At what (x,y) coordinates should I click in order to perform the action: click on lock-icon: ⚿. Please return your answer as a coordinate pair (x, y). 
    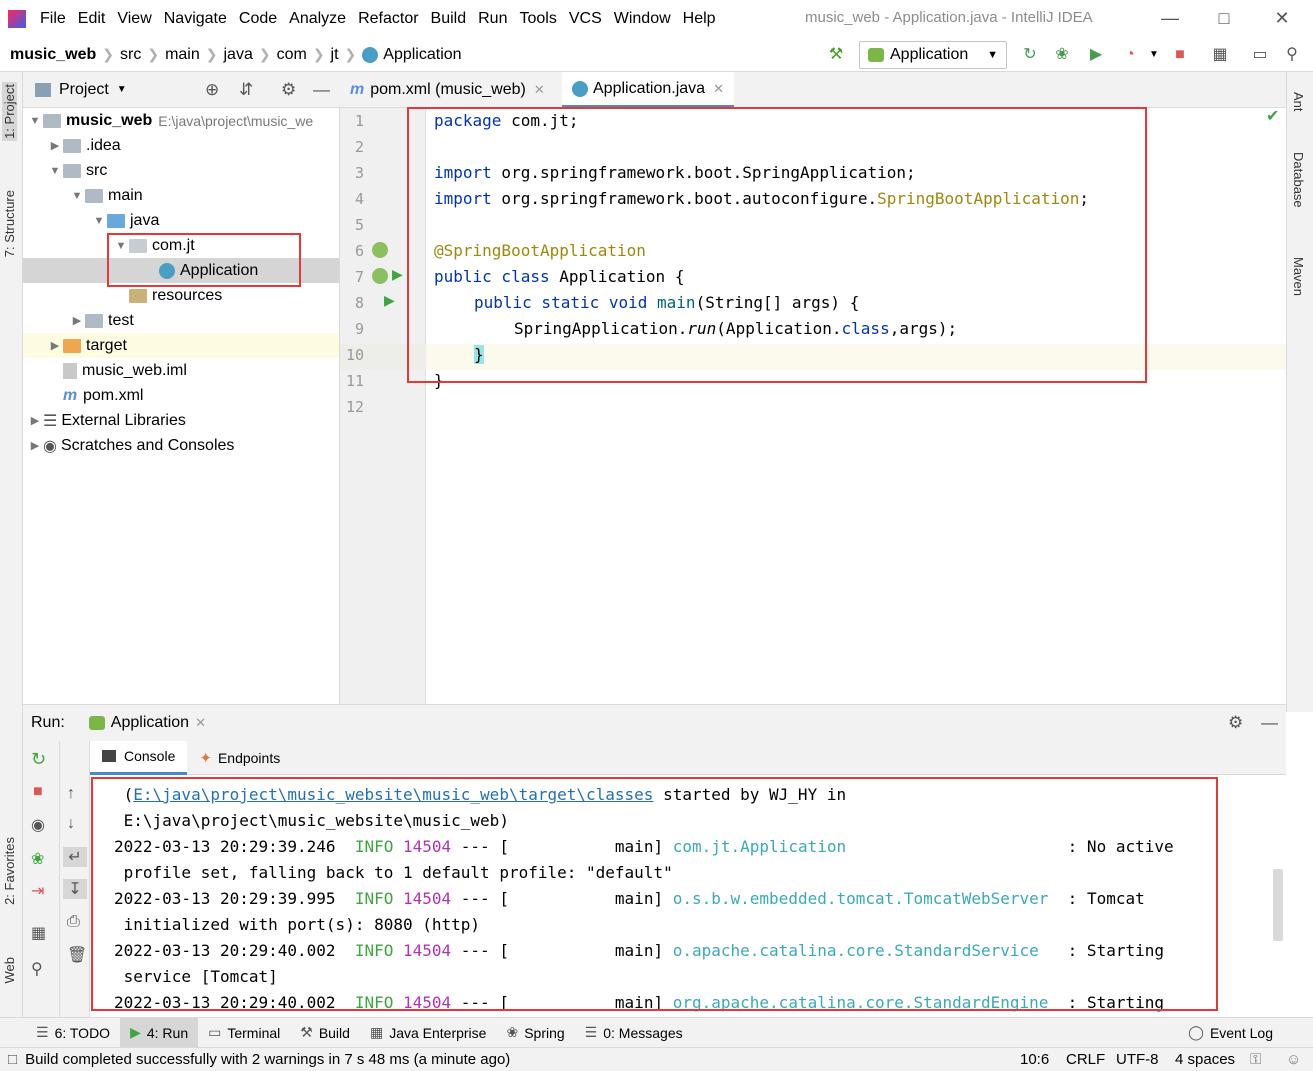
    Looking at the image, I should click on (1255, 1059).